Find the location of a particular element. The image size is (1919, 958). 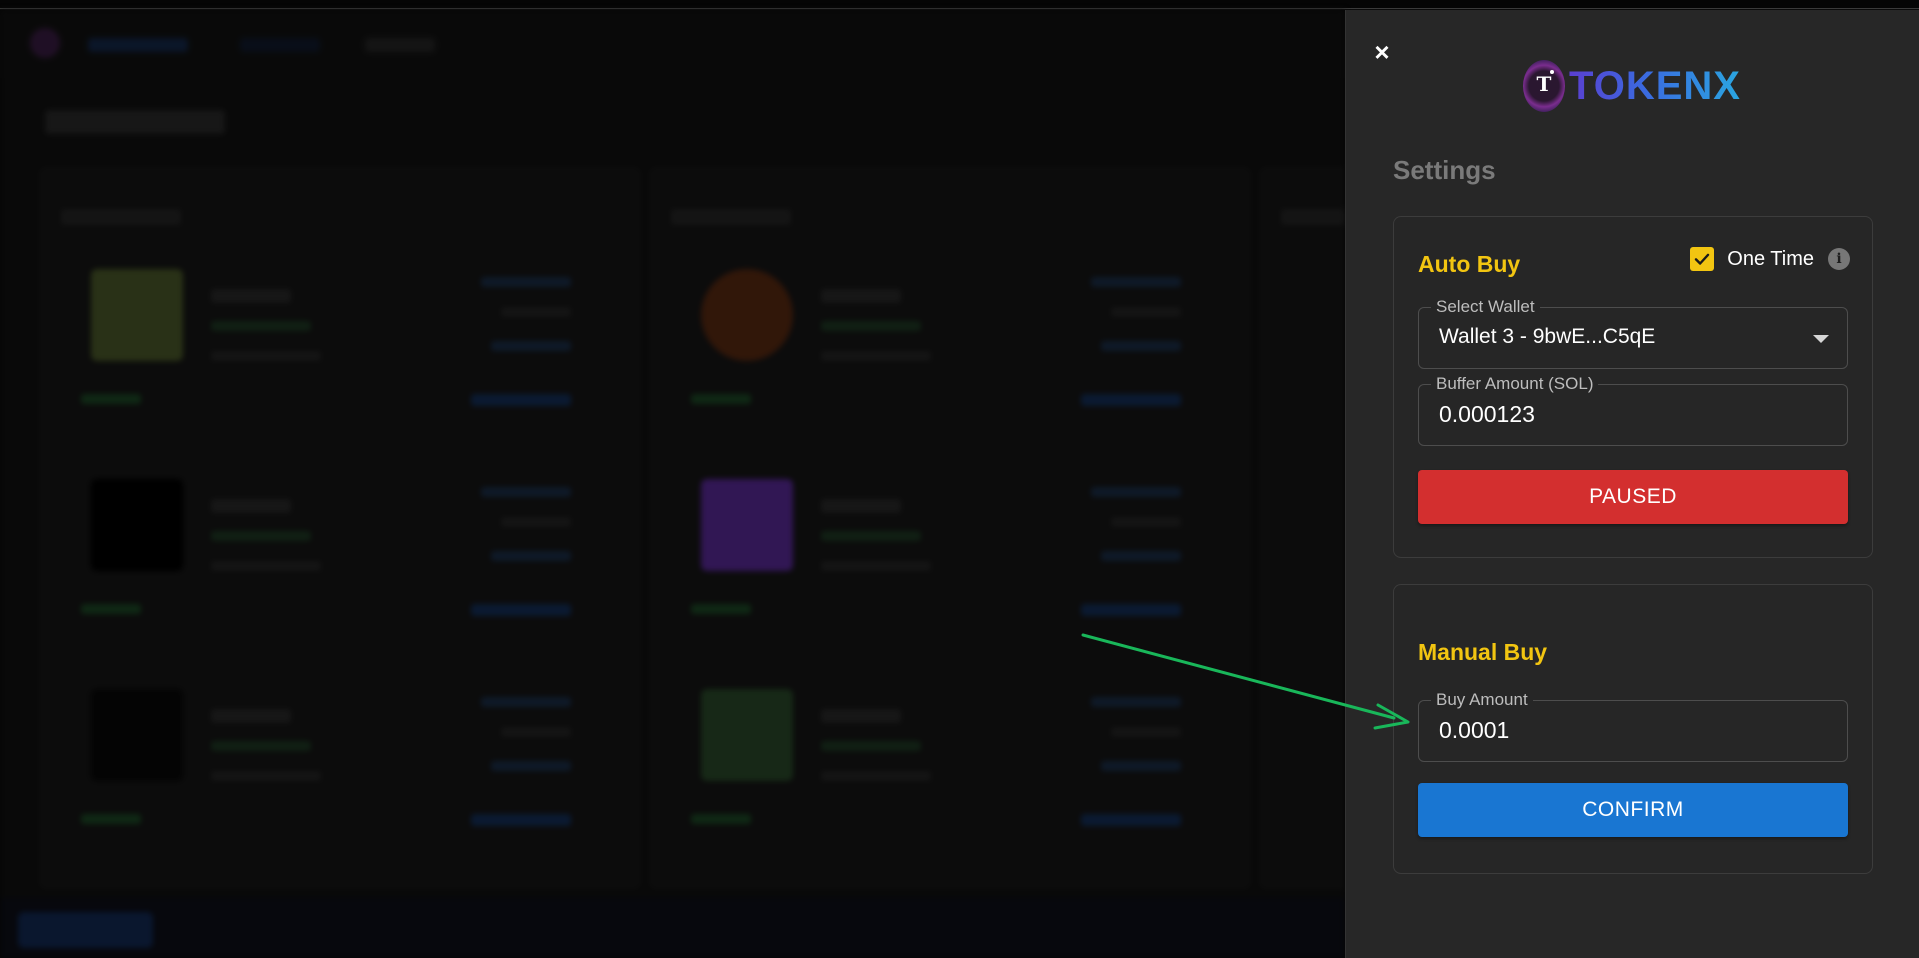

buffer-amount-label: Buffer Amount (SOL) is located at coordinates (1515, 384).